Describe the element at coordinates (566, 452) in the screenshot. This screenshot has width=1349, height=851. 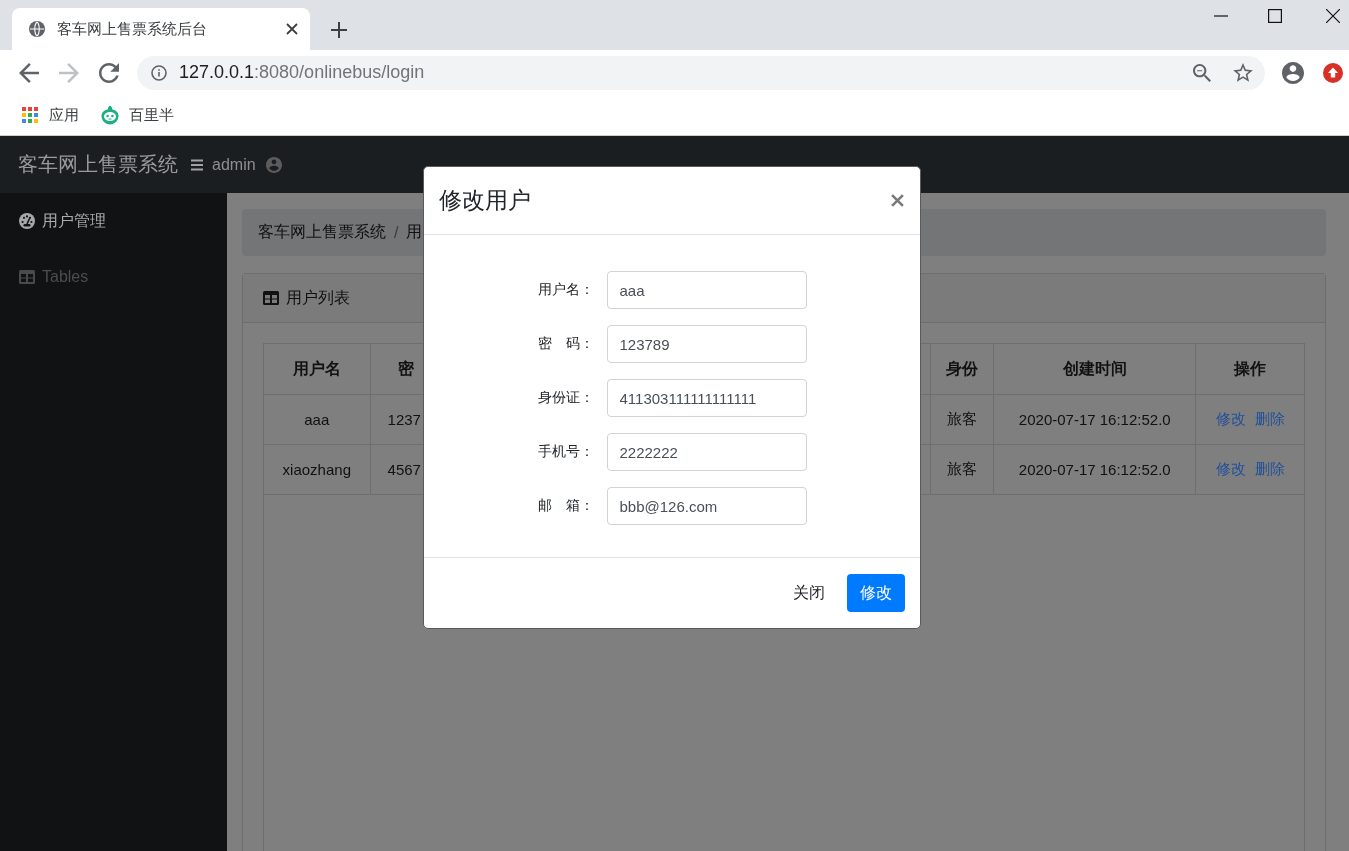
I see `field-label: 手机号：` at that location.